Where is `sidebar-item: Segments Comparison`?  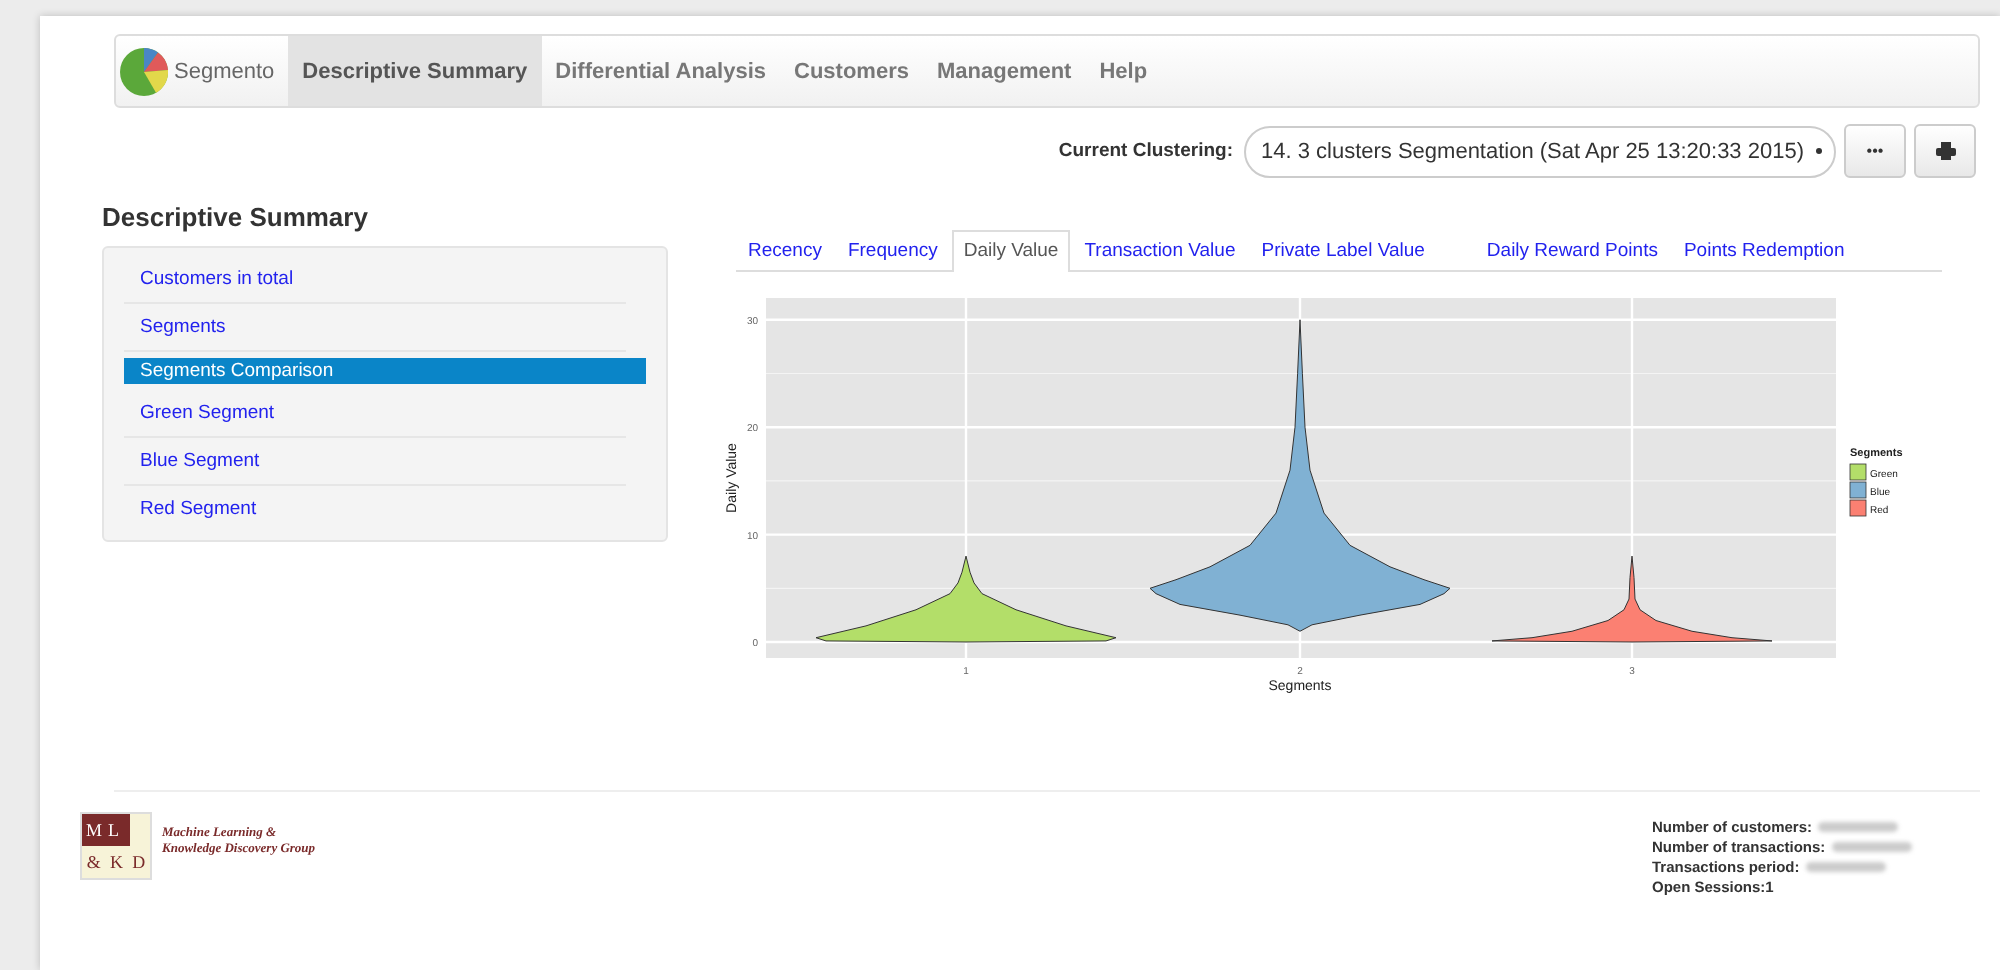
sidebar-item: Segments Comparison is located at coordinates (385, 371).